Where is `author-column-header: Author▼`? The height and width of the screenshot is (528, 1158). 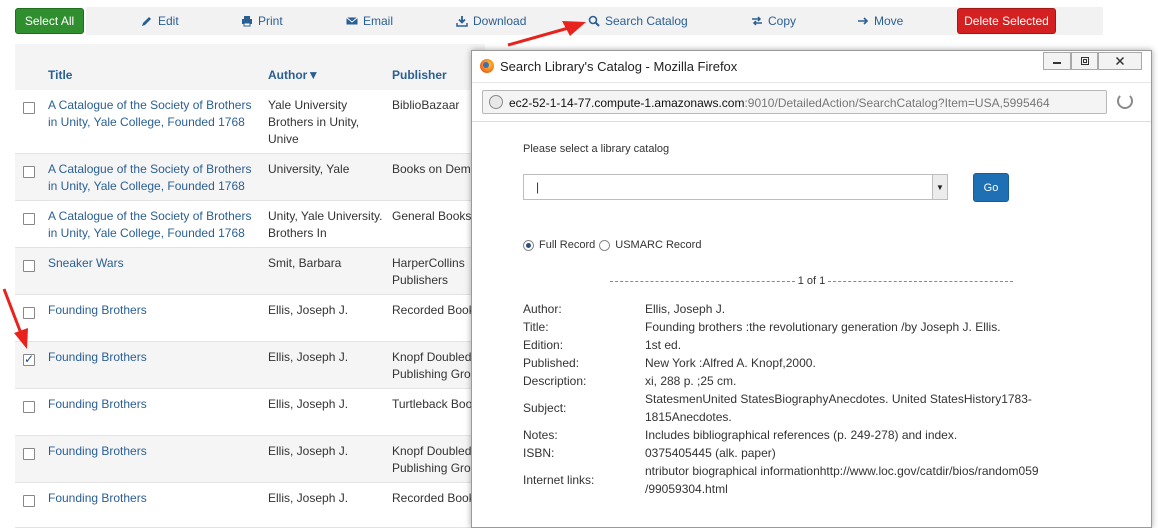
author-column-header: Author▼ is located at coordinates (293, 75).